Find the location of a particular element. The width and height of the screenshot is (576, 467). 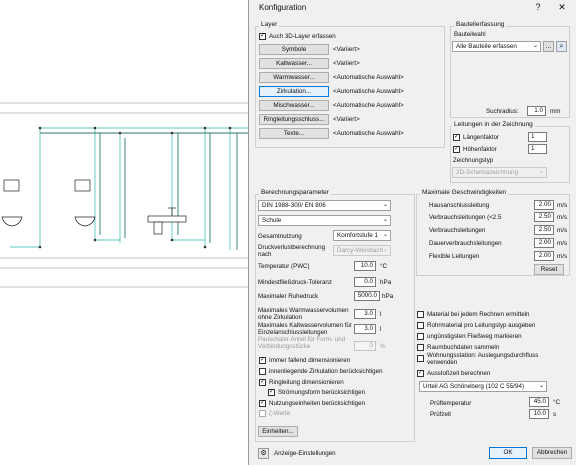

layer-group-label: Layer is located at coordinates (269, 24).